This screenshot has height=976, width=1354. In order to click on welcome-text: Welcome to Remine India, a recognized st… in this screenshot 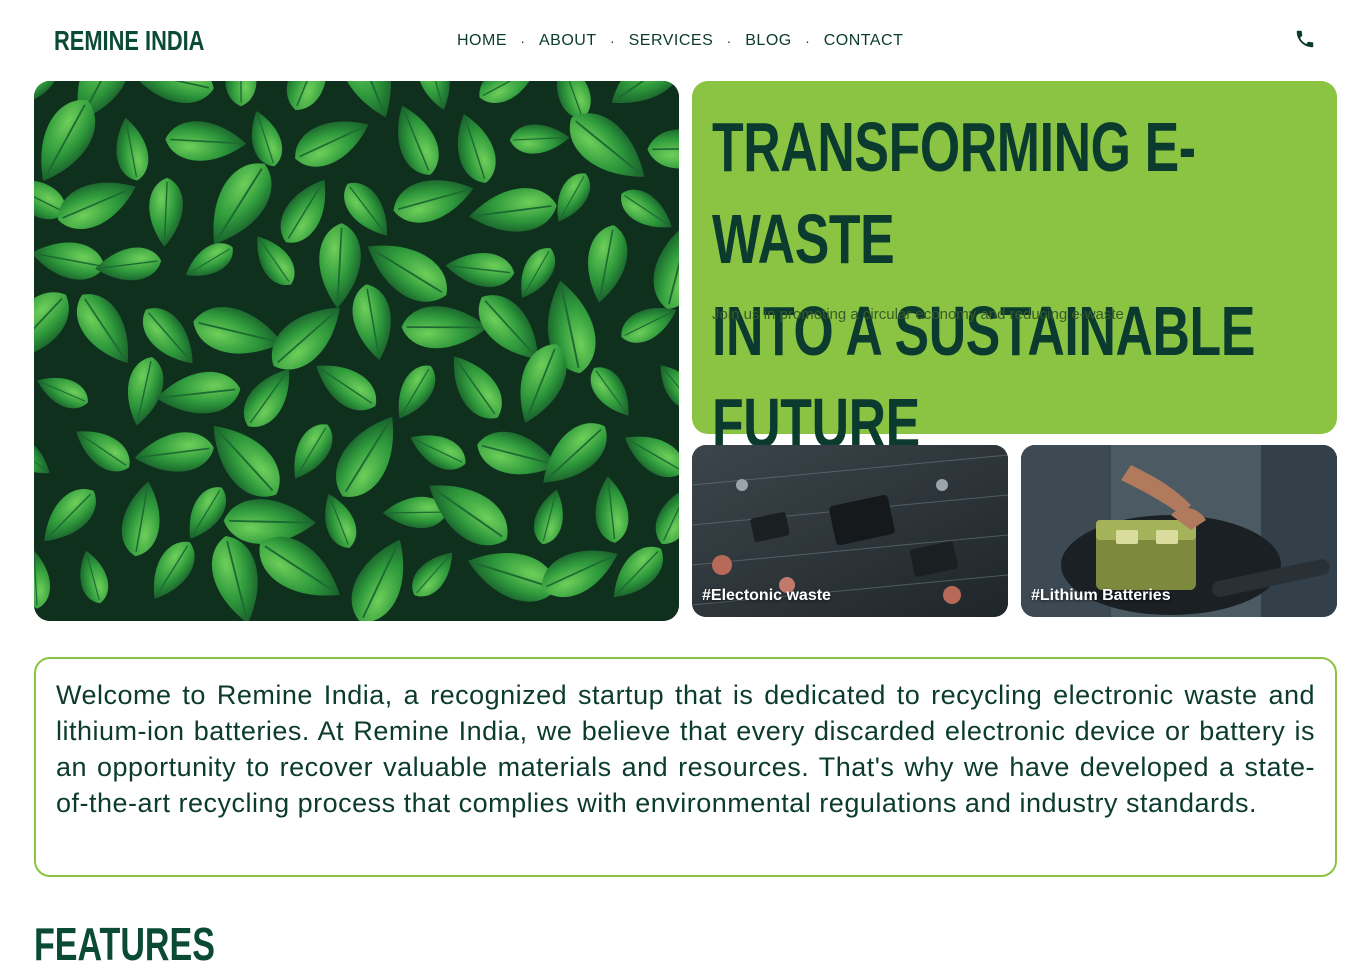, I will do `click(685, 749)`.